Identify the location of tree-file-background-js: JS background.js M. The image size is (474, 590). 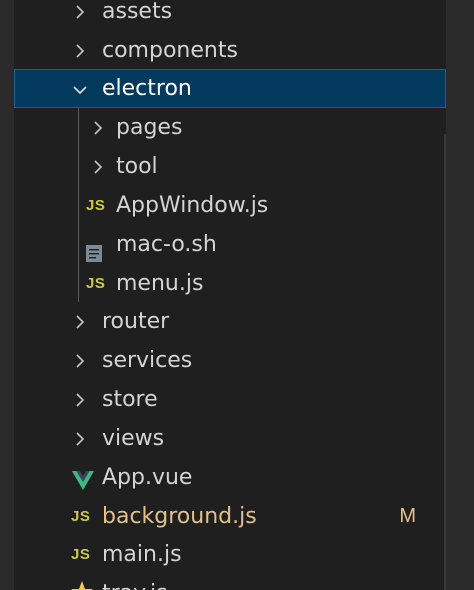
(230, 516).